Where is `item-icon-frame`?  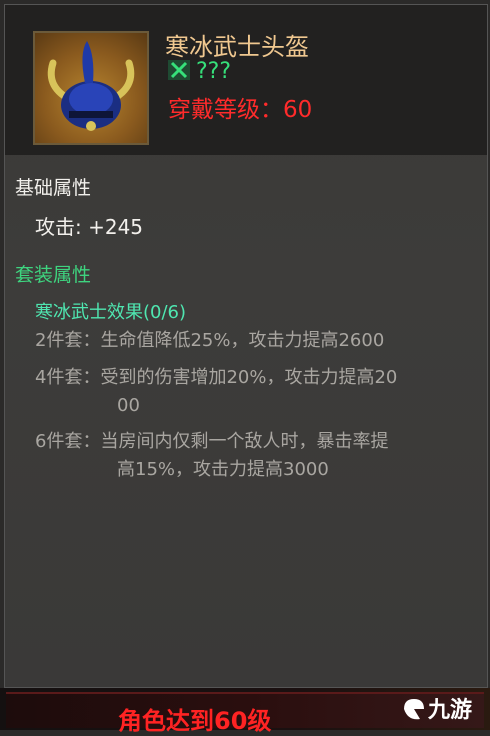 item-icon-frame is located at coordinates (91, 88).